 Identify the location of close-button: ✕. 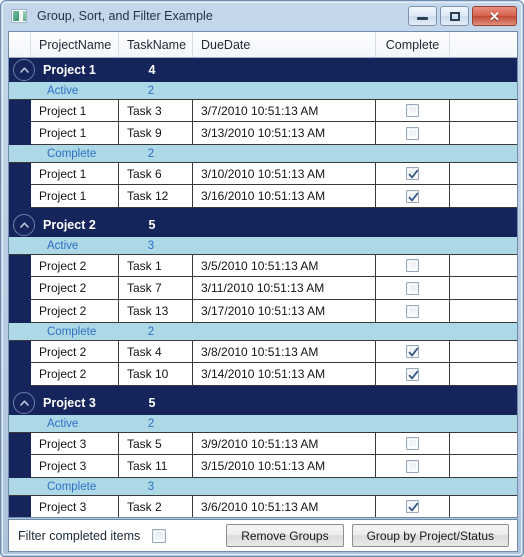
(494, 16).